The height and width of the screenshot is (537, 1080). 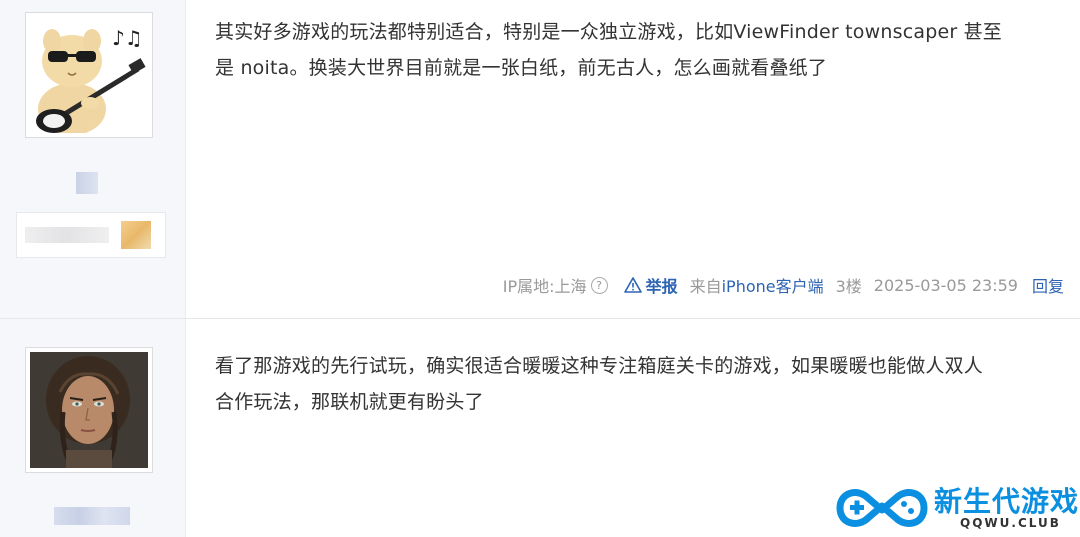 I want to click on report-button: 举报, so click(x=650, y=285).